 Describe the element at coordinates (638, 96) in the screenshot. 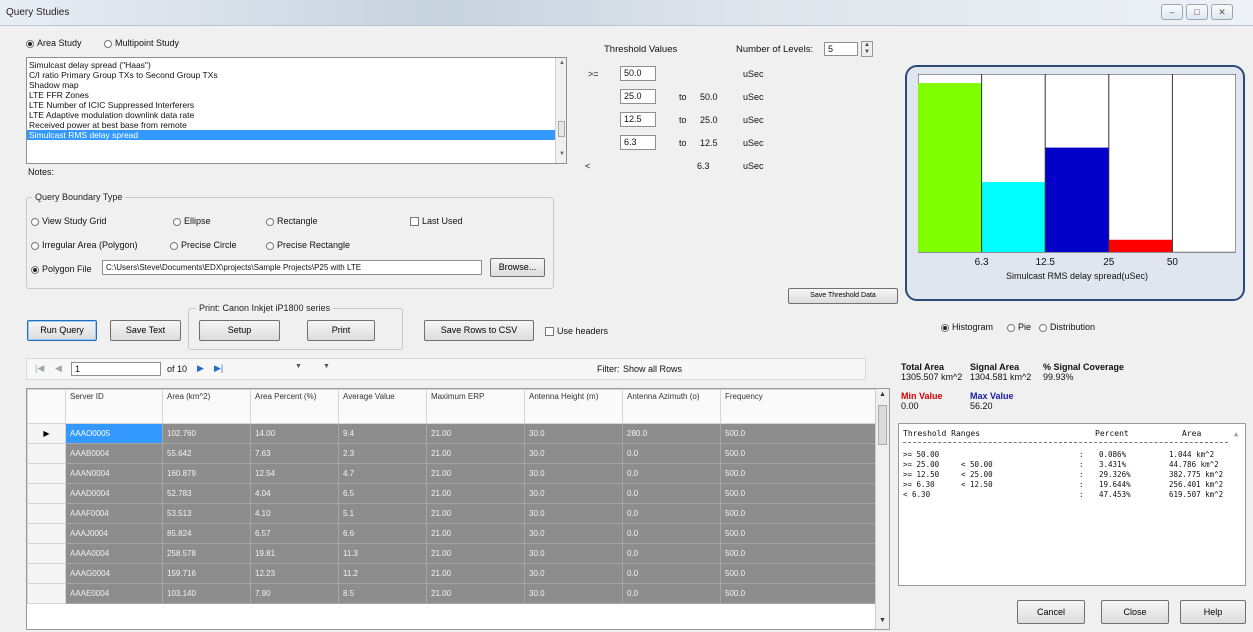

I see `threshold-low-input: 25.0` at that location.